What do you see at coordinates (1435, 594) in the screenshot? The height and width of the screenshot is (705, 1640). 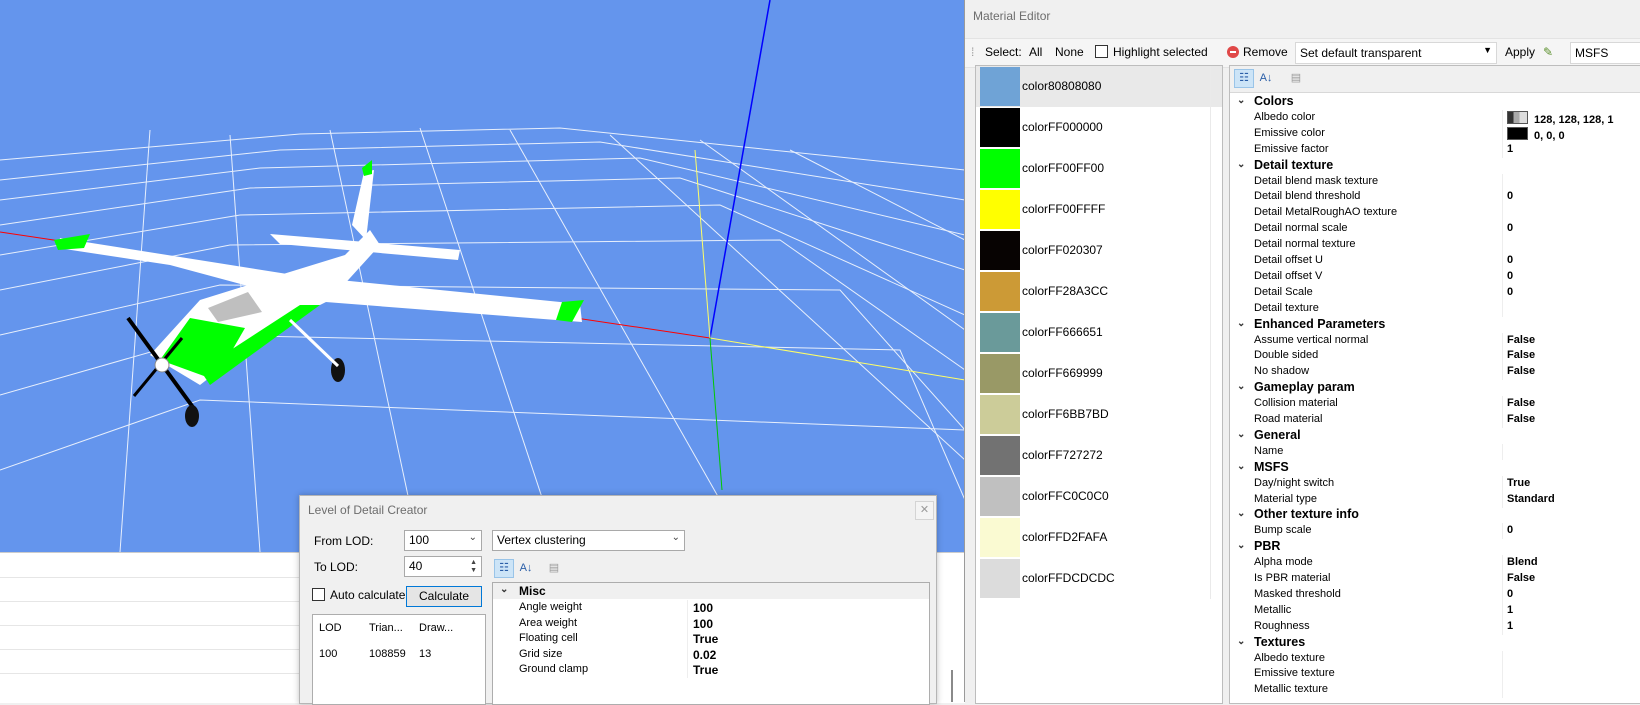 I see `property-row: Masked threshold 0` at bounding box center [1435, 594].